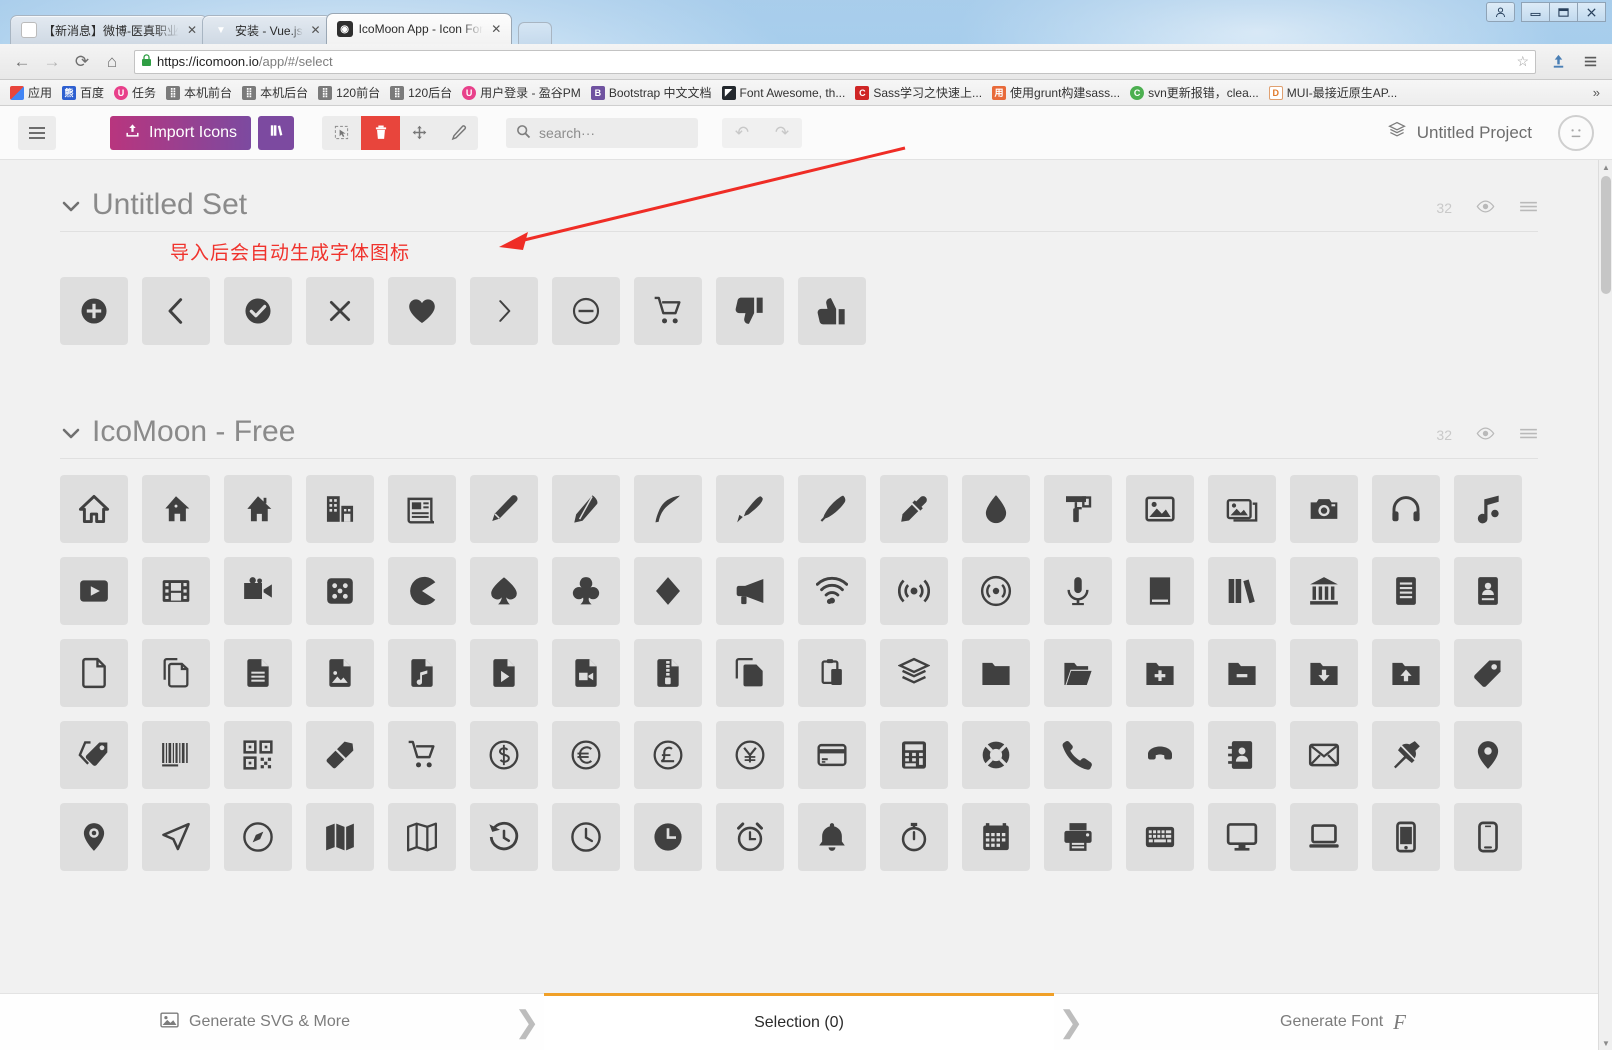 The height and width of the screenshot is (1050, 1612). I want to click on icon-tile-check-circle, so click(258, 311).